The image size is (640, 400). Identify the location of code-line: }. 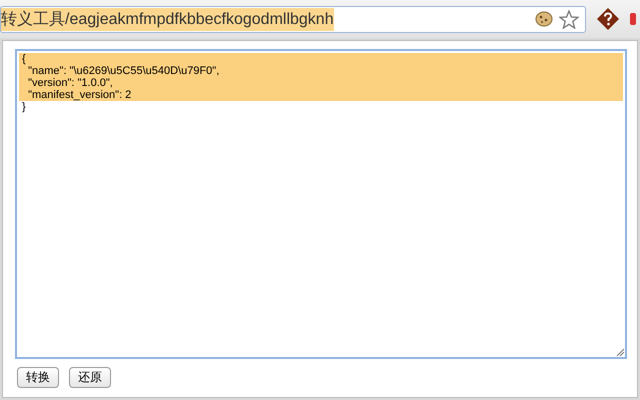
(24, 107).